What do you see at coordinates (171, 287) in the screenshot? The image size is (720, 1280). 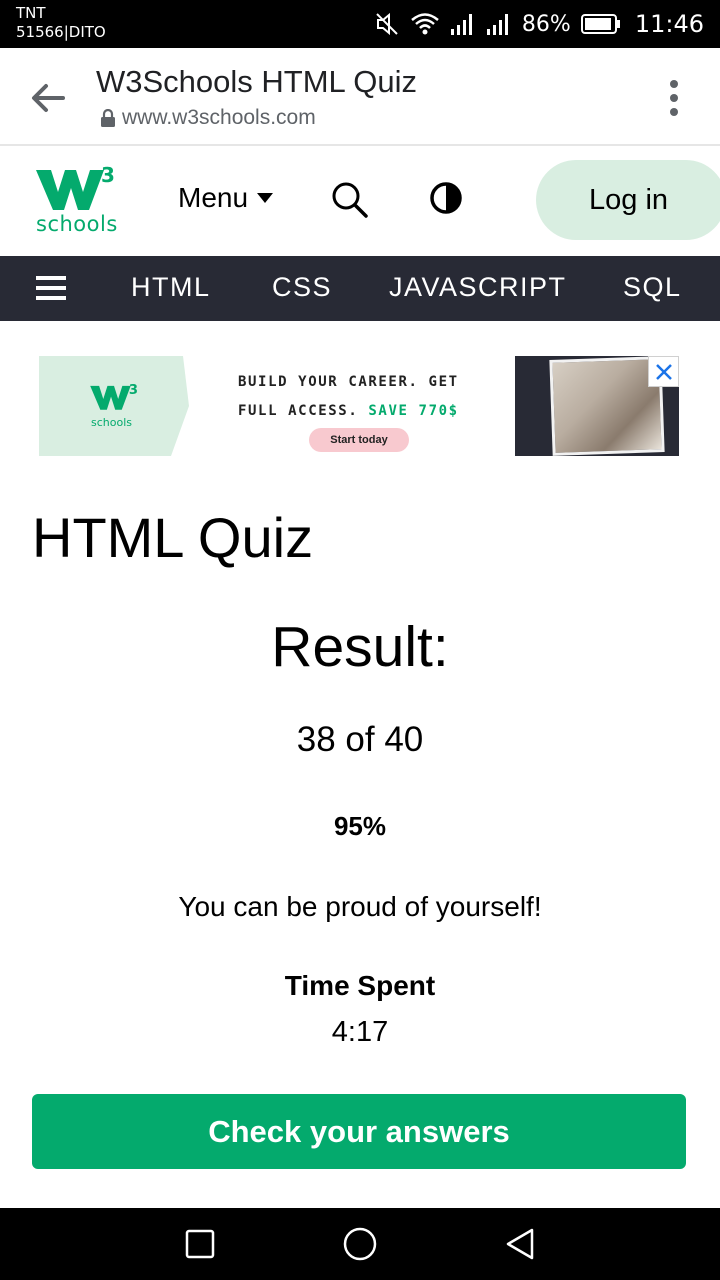 I see `nav-item-html: HTML` at bounding box center [171, 287].